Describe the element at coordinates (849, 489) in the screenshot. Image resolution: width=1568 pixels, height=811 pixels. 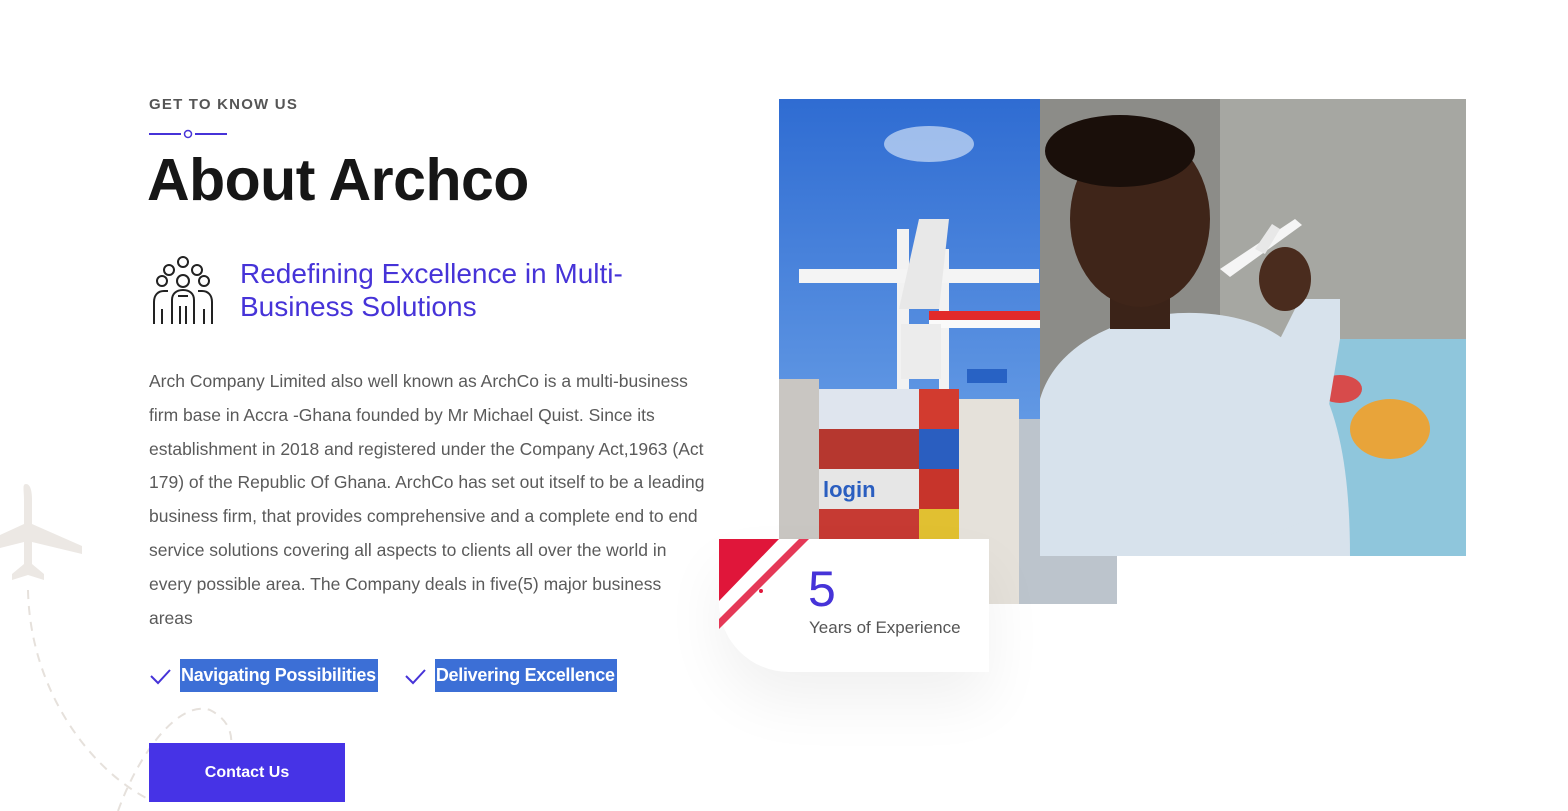
I see `svg-text: login` at that location.